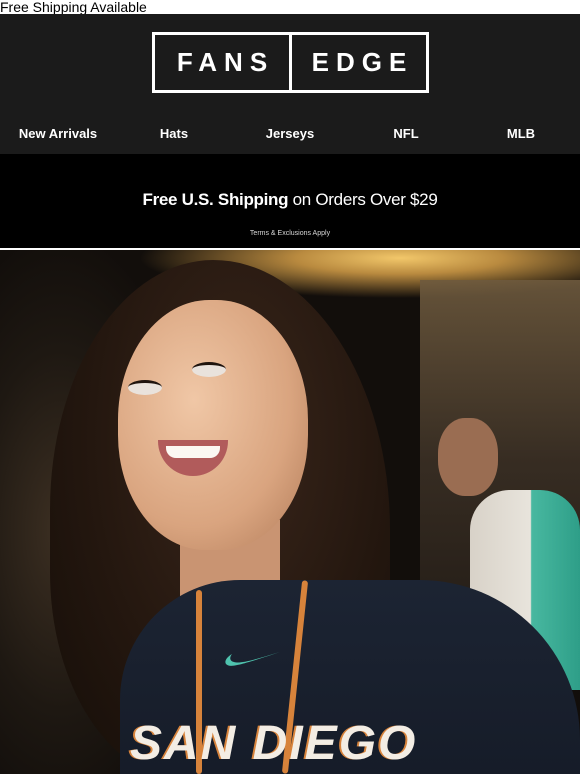 The height and width of the screenshot is (774, 580). Describe the element at coordinates (468, 457) in the screenshot. I see `background-person-head` at that location.